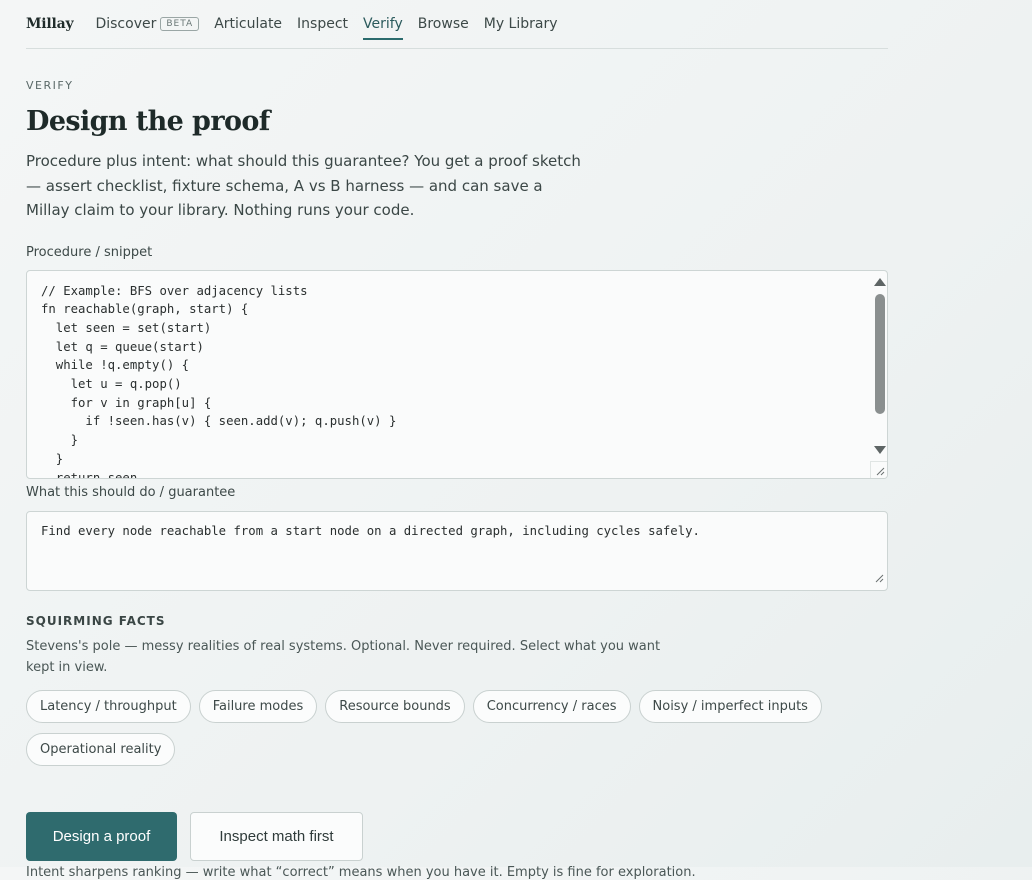  I want to click on page-title: Design the proof, so click(148, 121).